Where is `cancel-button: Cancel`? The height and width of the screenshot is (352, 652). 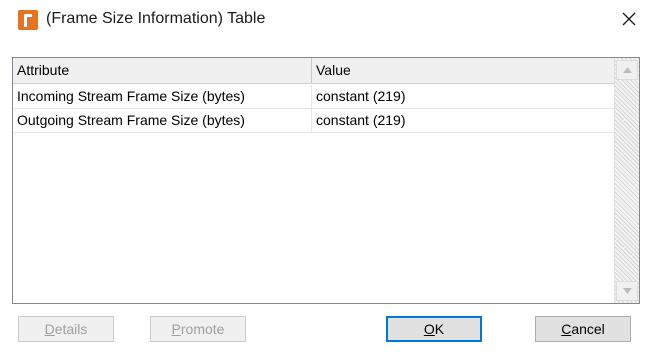
cancel-button: Cancel is located at coordinates (583, 329).